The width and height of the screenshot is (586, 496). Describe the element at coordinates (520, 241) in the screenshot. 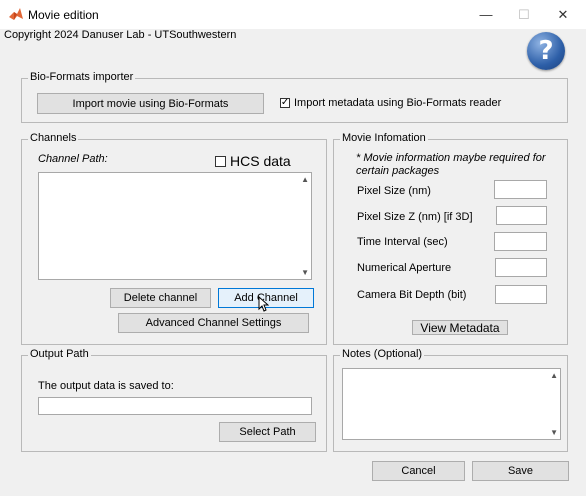

I see `time-interval-input` at that location.